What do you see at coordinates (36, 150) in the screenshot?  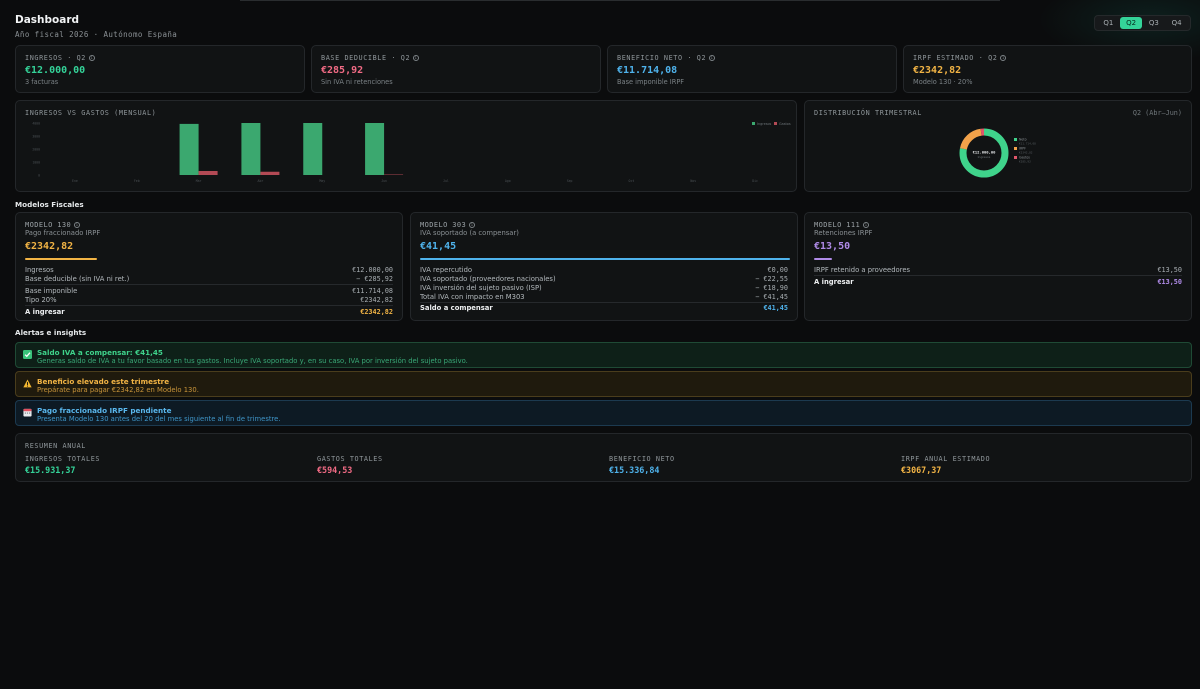 I see `y-tick-label: 2000` at bounding box center [36, 150].